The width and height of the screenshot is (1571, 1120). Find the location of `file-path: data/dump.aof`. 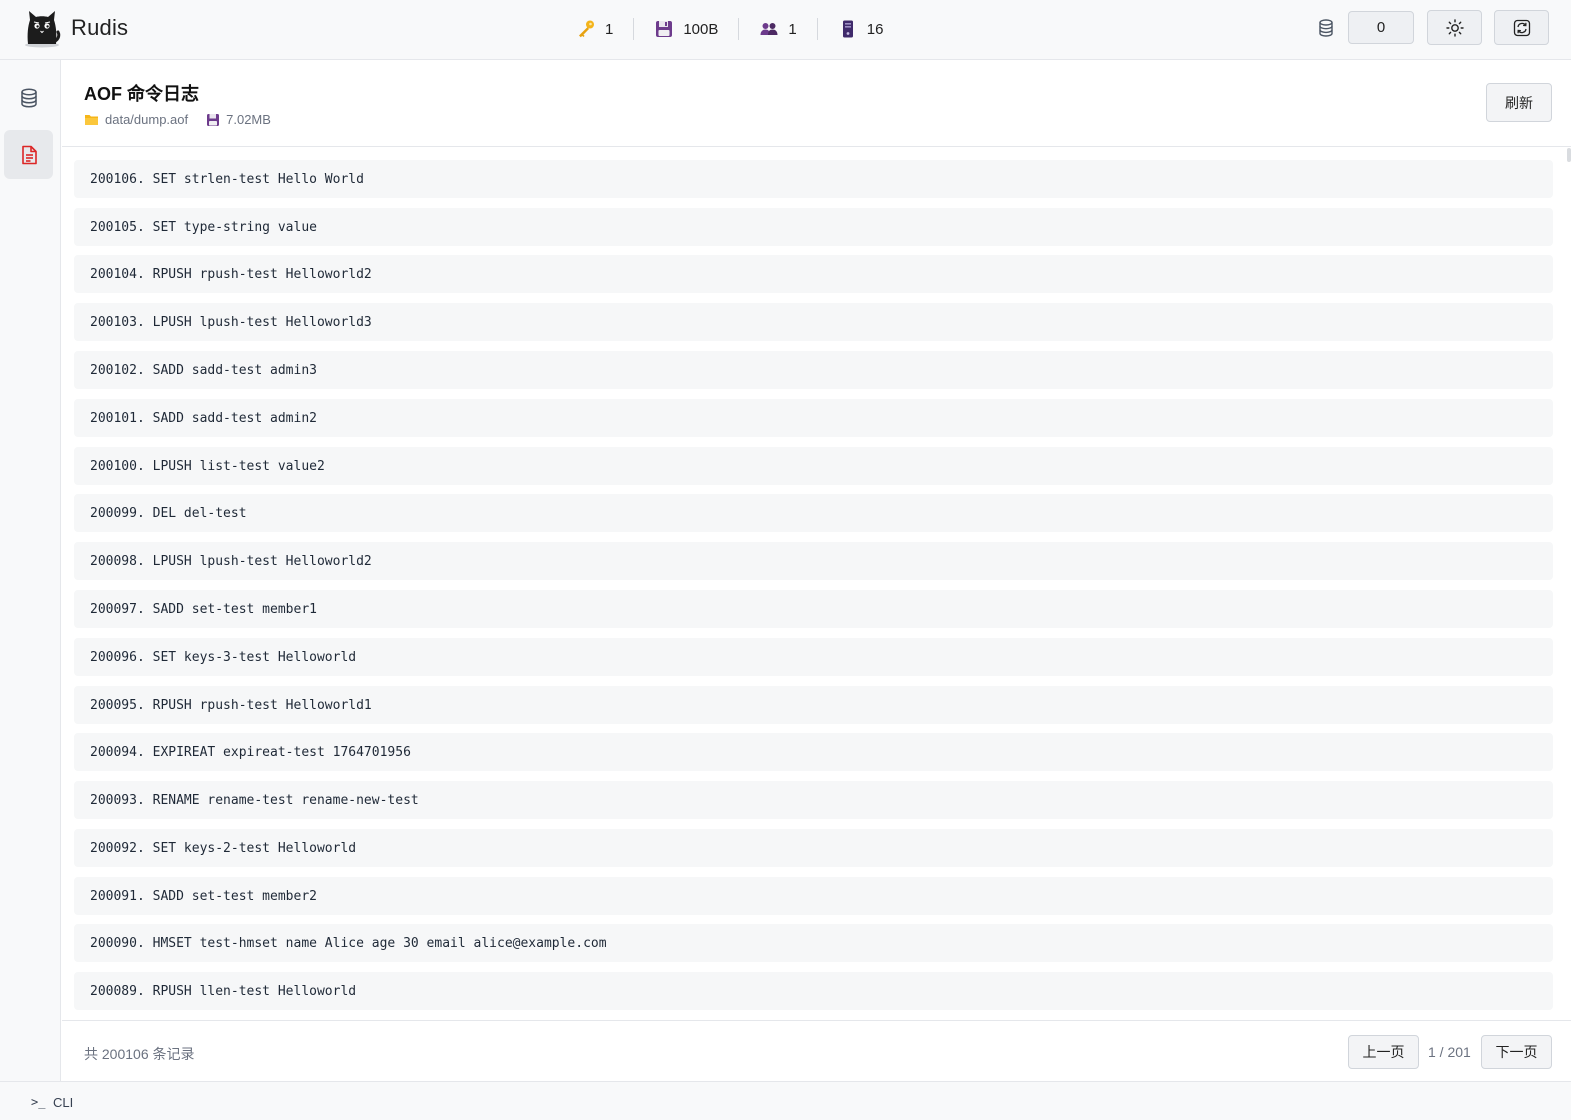

file-path: data/dump.aof is located at coordinates (136, 119).